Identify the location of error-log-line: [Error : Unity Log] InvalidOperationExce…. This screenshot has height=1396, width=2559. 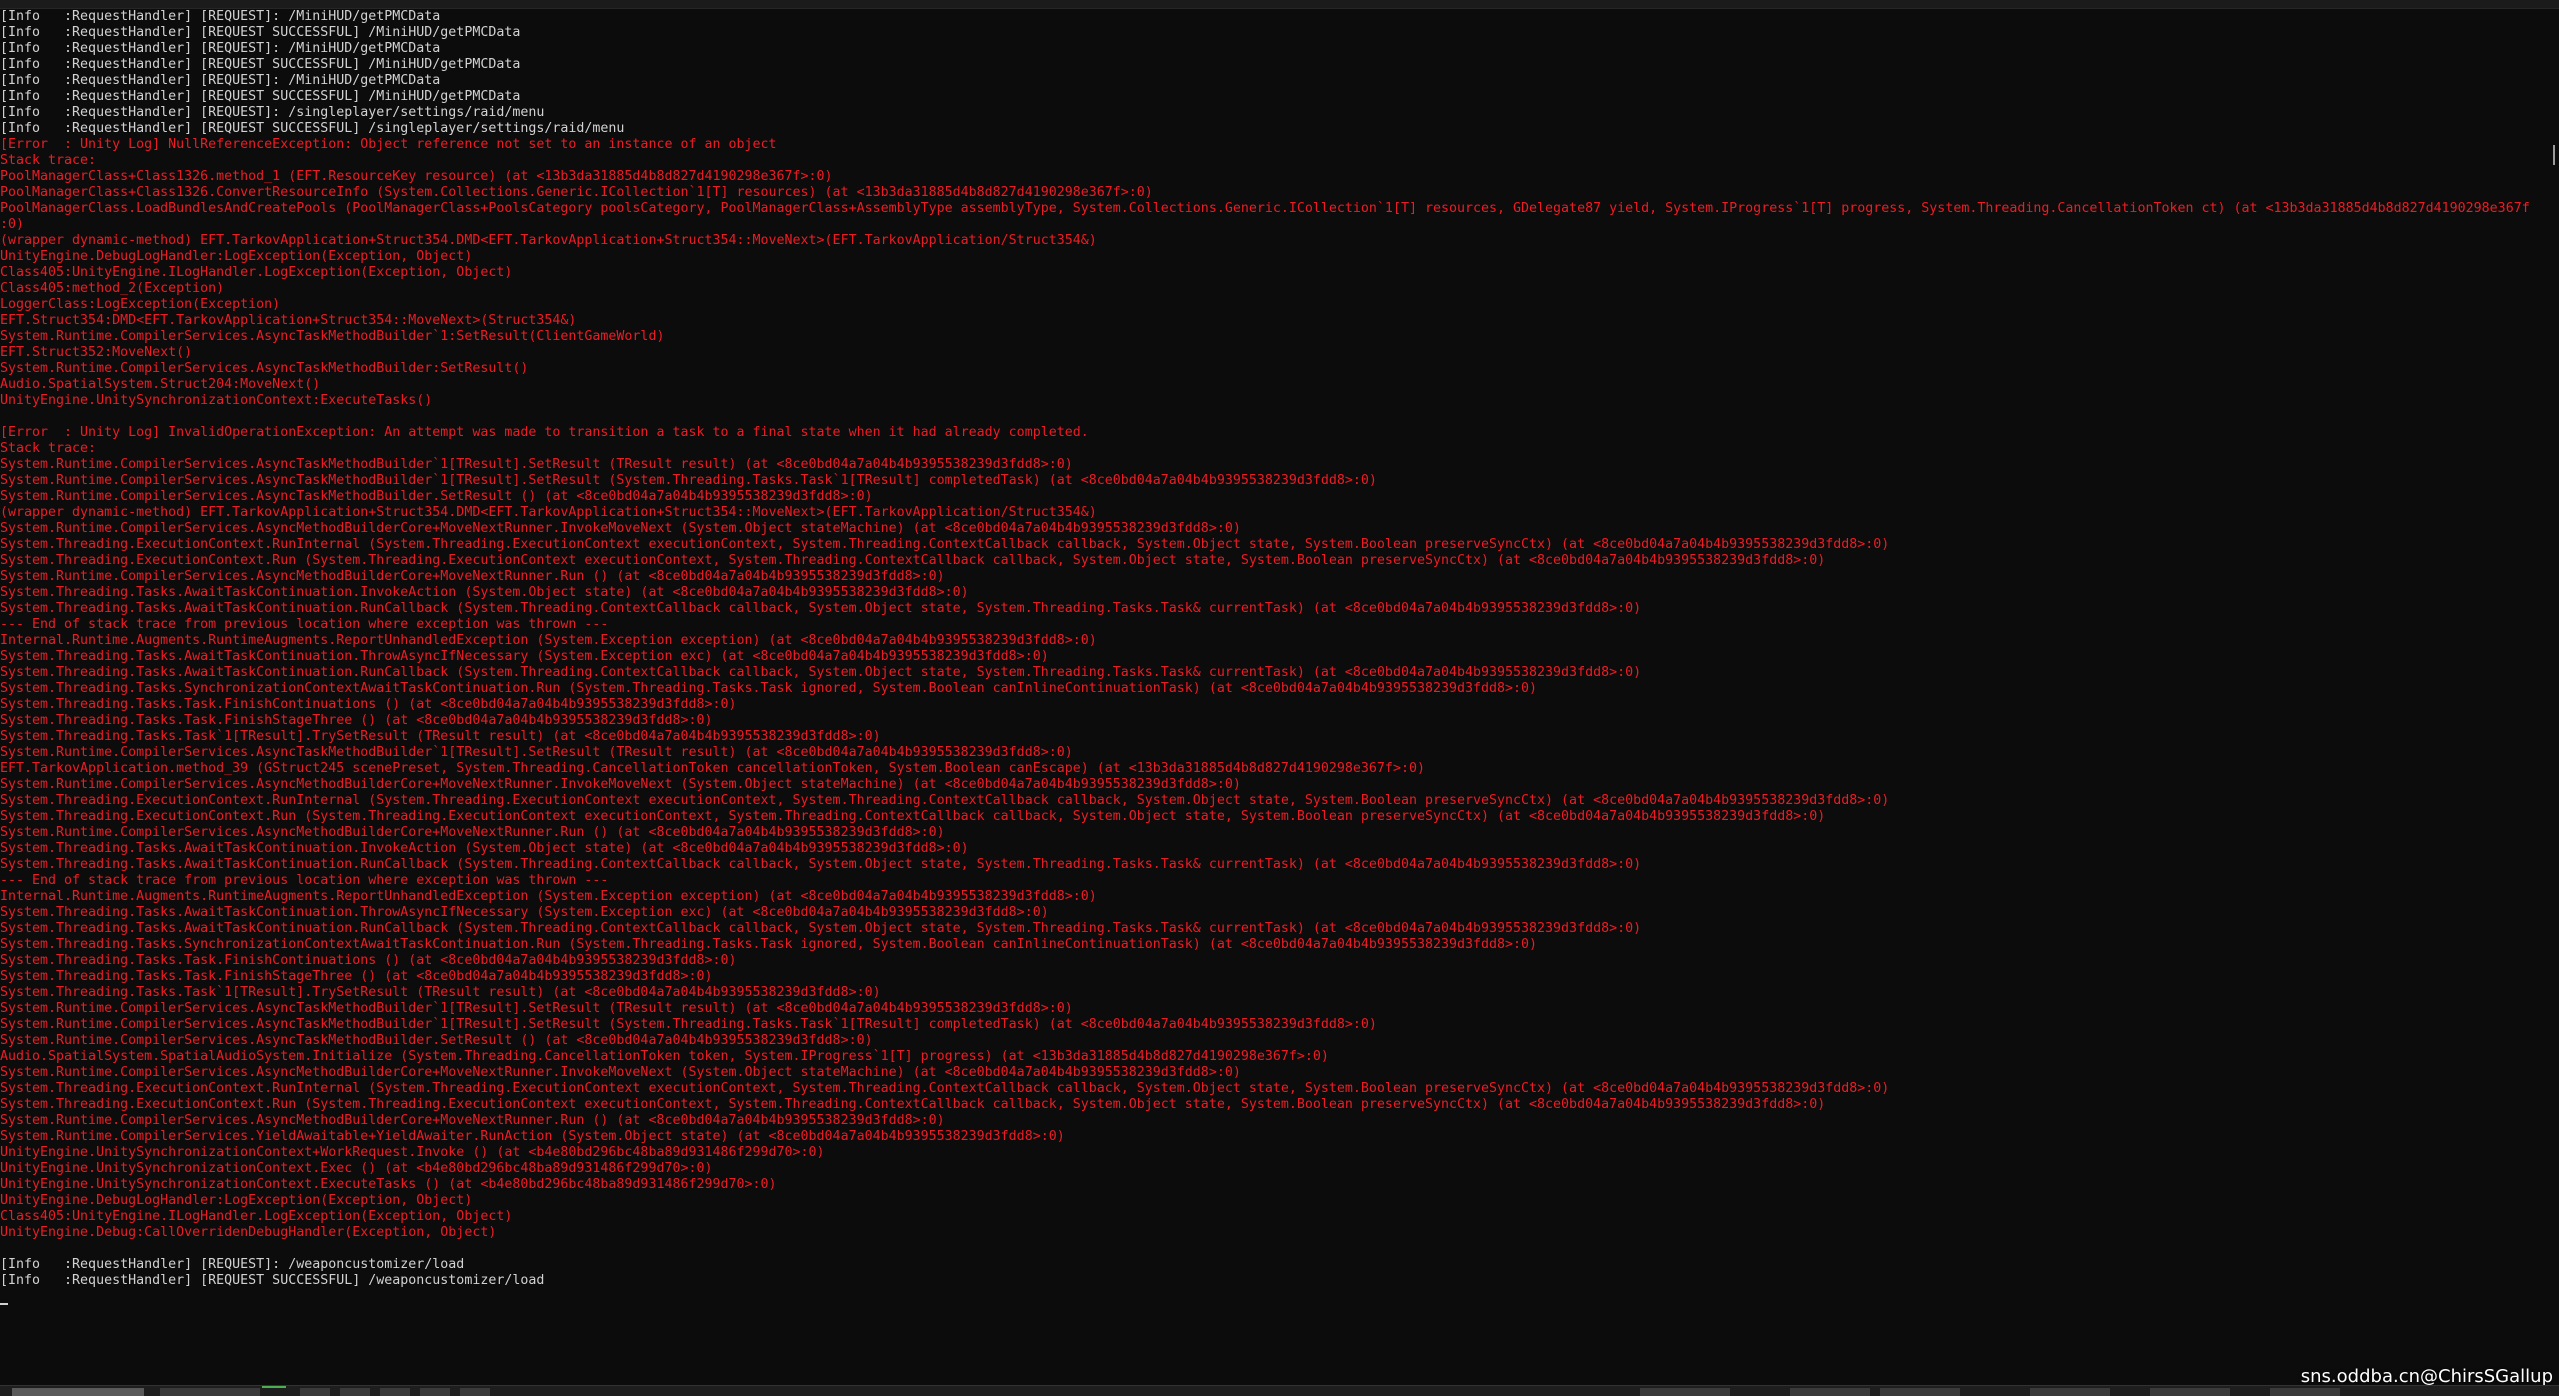
(544, 432).